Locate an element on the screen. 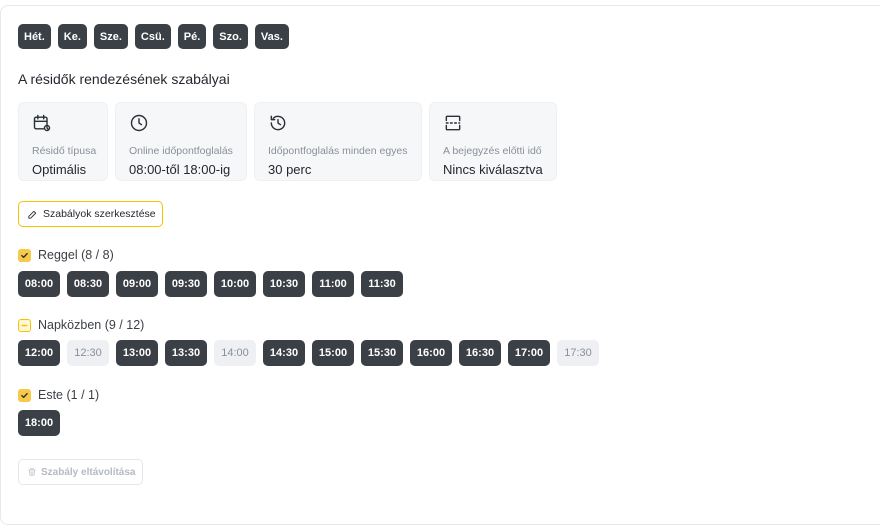  time-slot: 13:30 is located at coordinates (186, 353).